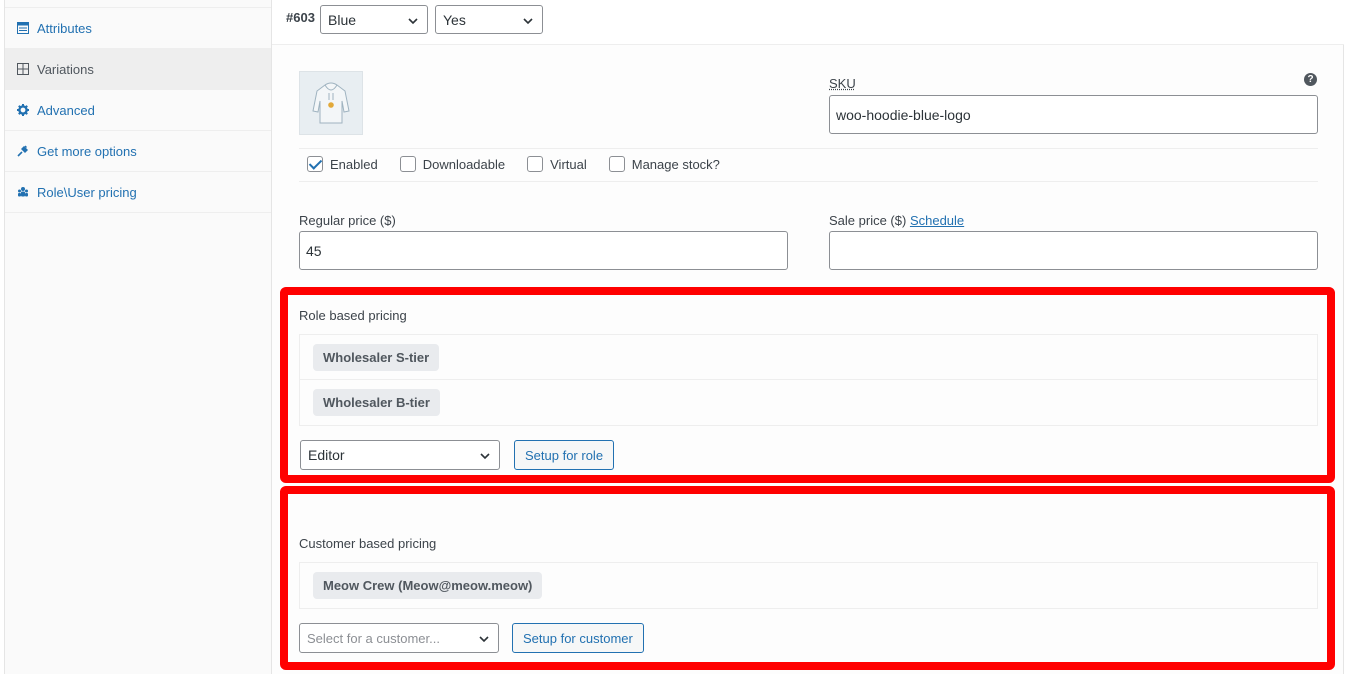  Describe the element at coordinates (353, 315) in the screenshot. I see `role-pricing-title: Role based pricing` at that location.